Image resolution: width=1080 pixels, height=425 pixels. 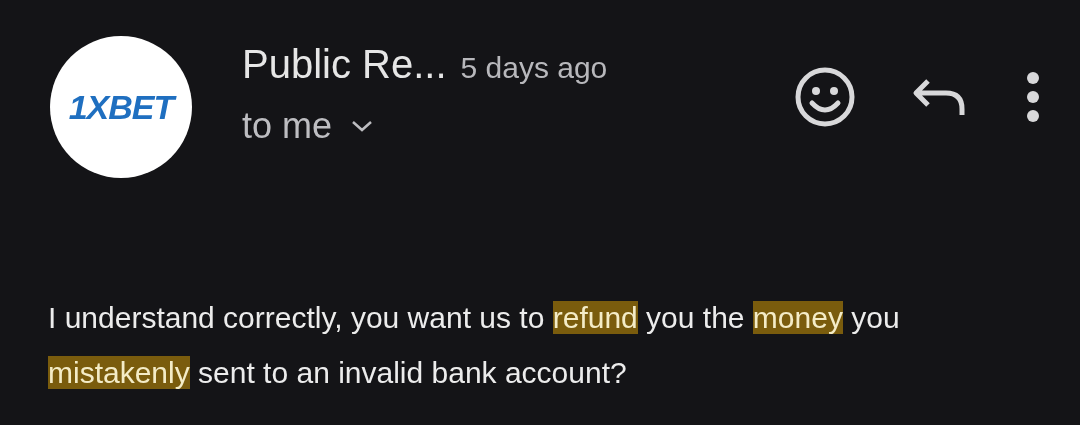 I want to click on smiley-icon, so click(x=825, y=97).